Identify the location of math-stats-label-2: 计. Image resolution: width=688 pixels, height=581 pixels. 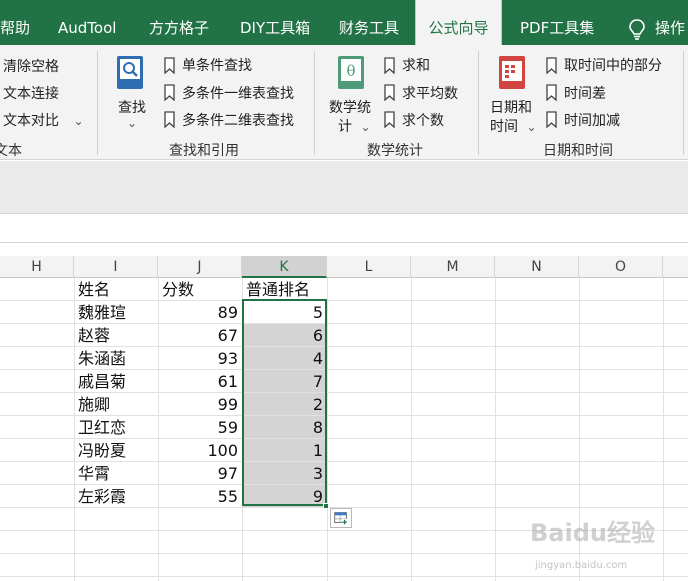
(345, 127).